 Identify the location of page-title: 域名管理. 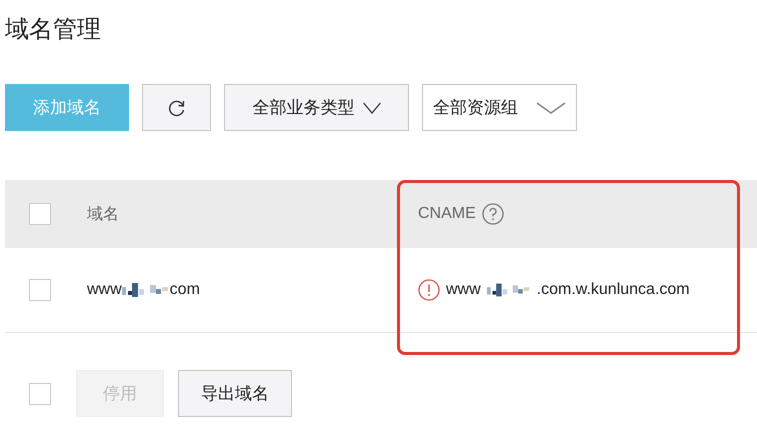
(53, 30).